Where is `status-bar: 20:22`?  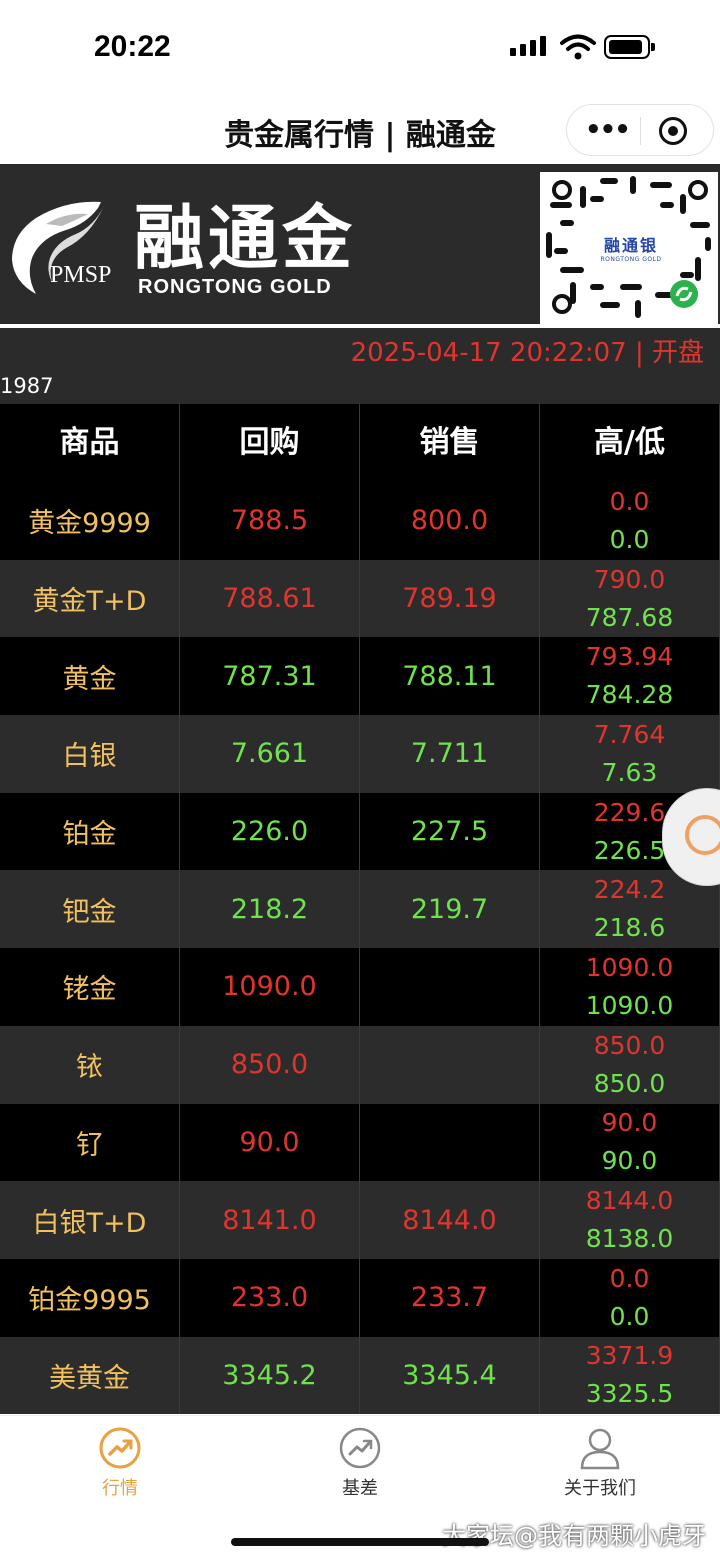 status-bar: 20:22 is located at coordinates (360, 48).